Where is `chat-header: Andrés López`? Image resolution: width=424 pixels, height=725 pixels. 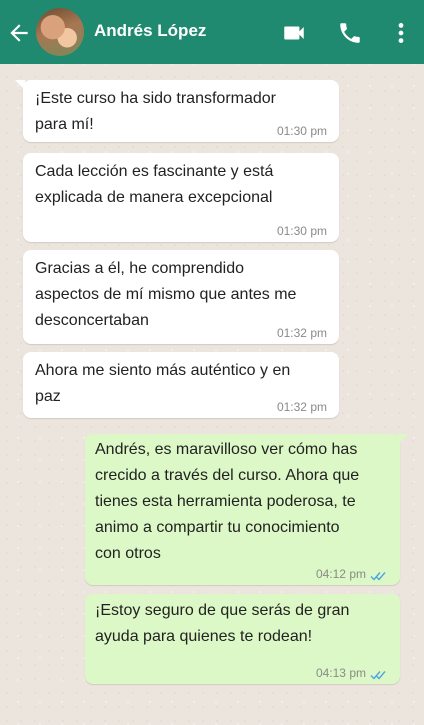
chat-header: Andrés López is located at coordinates (212, 32).